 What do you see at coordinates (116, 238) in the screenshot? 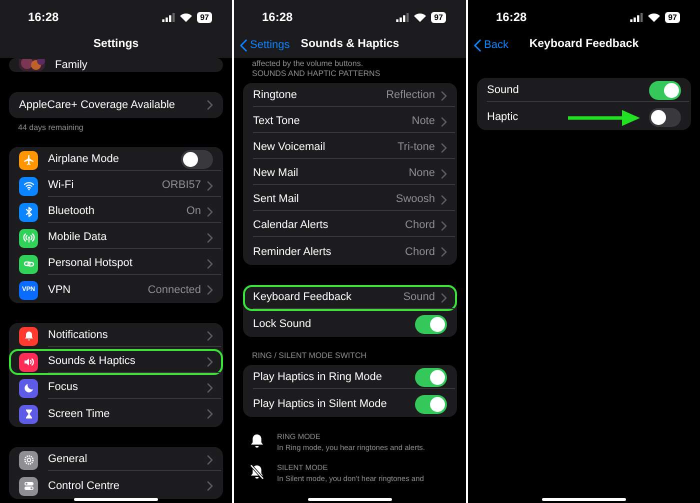
I see `list-row: Mobile Data` at bounding box center [116, 238].